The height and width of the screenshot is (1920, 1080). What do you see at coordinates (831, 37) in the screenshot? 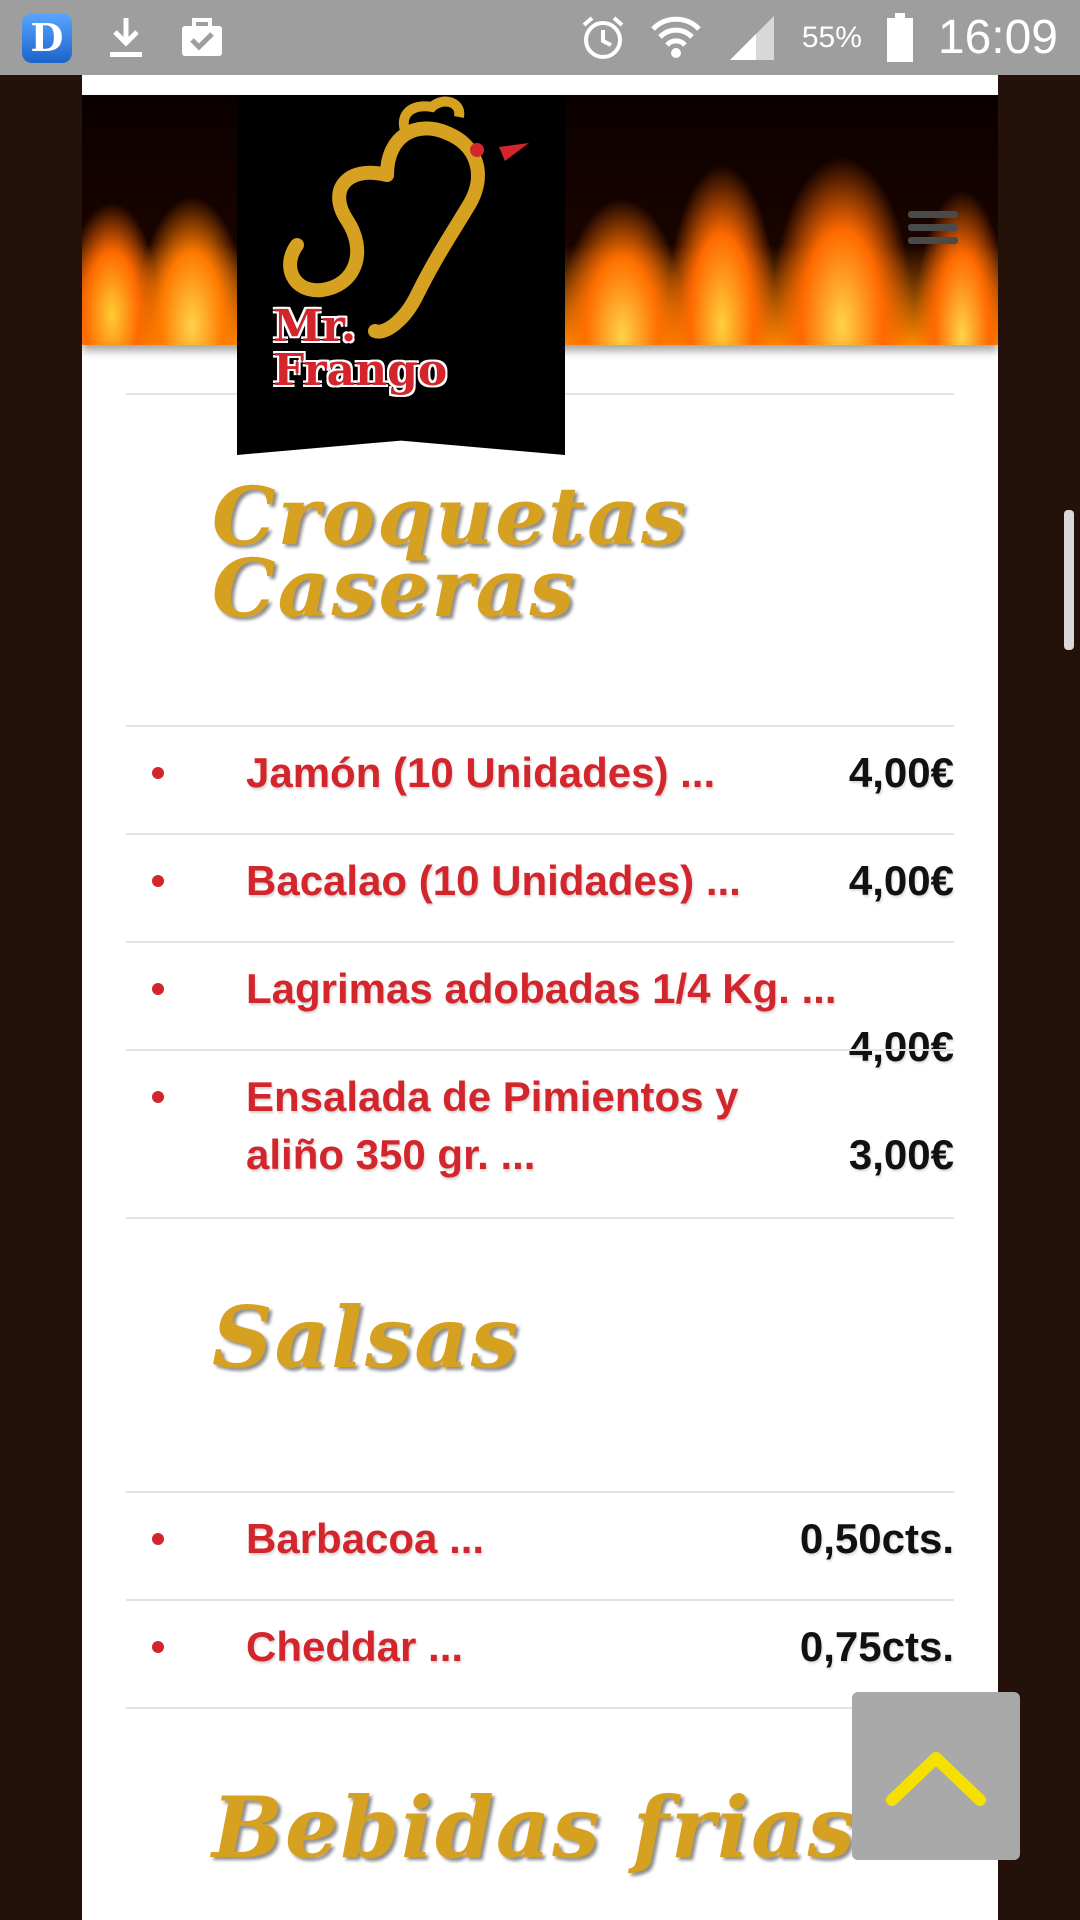
I see `battery-percentage: 55%` at bounding box center [831, 37].